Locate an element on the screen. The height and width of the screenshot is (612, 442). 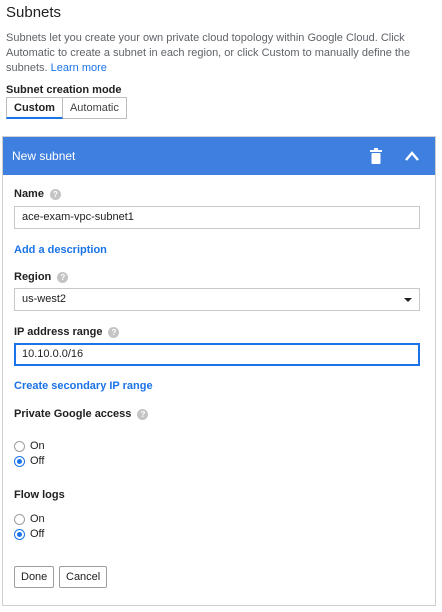
region-select: us-west2 is located at coordinates (217, 299).